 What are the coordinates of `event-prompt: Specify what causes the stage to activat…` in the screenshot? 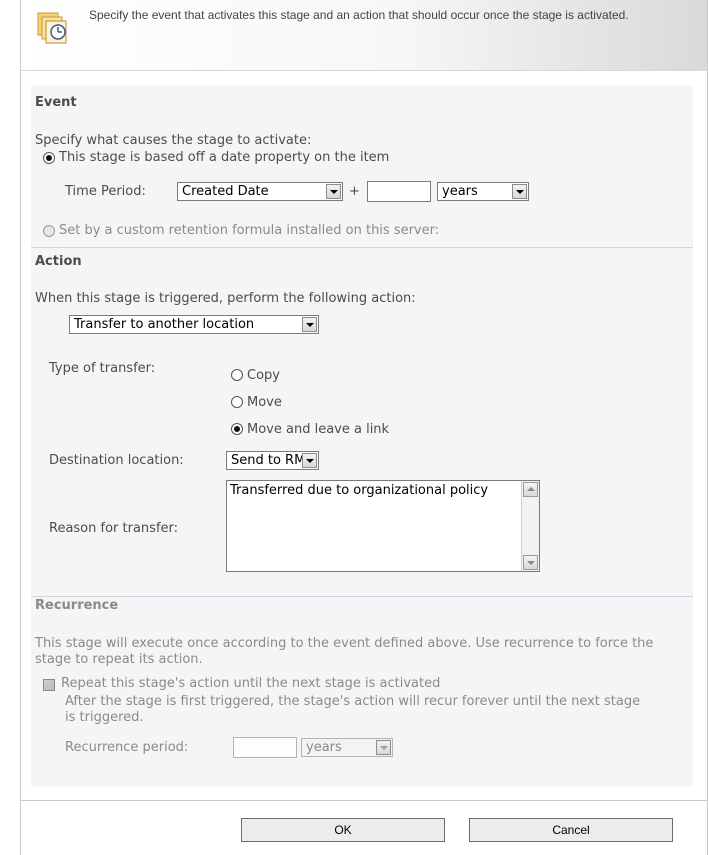 It's located at (173, 140).